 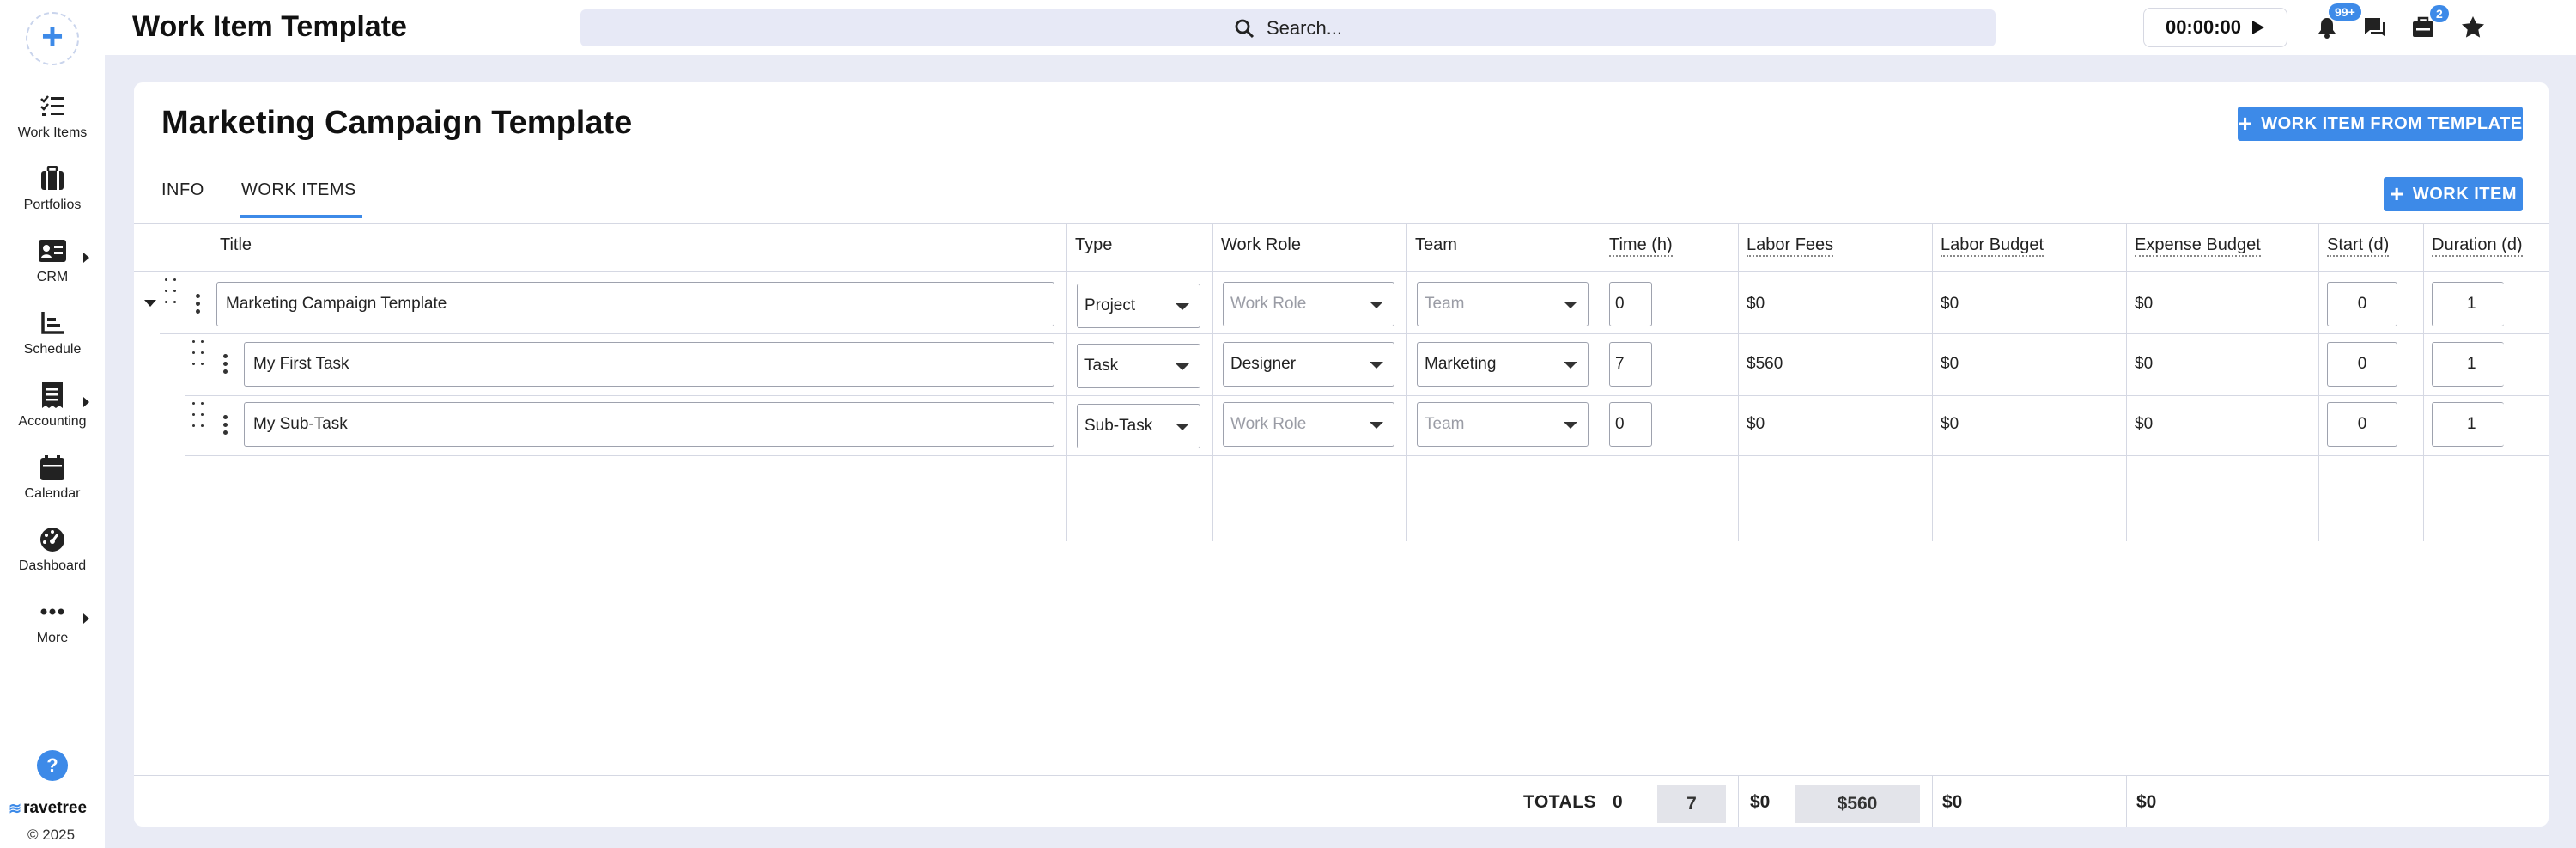 I want to click on button-label: WORK ITEM, so click(x=2464, y=194).